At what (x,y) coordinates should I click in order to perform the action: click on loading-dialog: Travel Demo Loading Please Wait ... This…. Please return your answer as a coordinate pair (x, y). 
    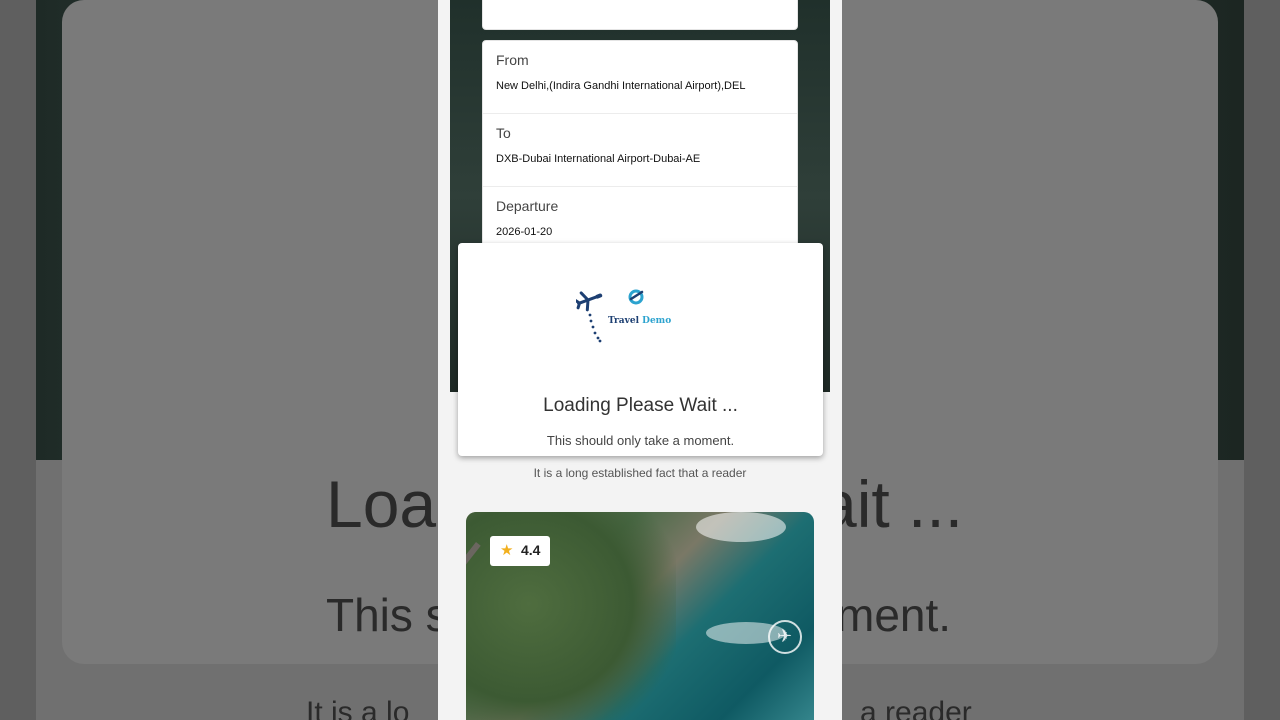
    Looking at the image, I should click on (640, 349).